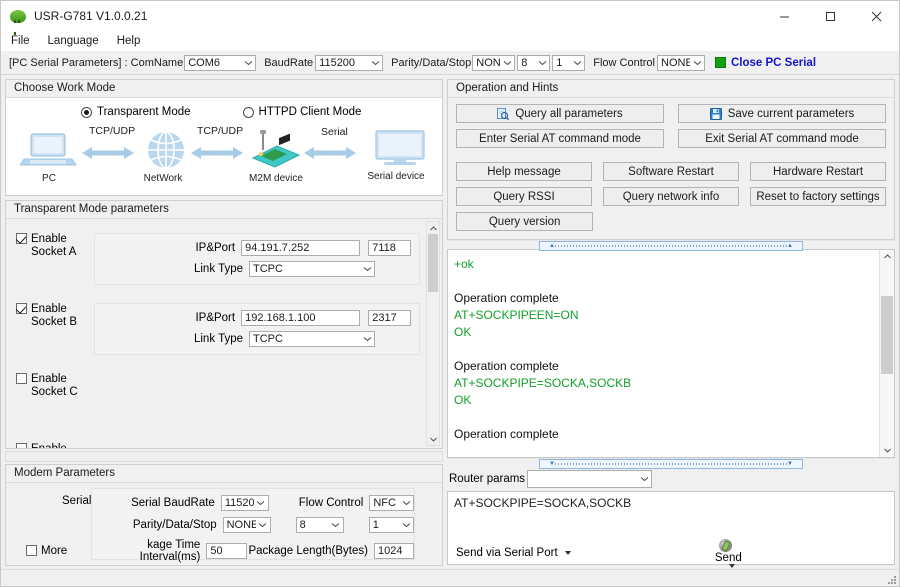 Image resolution: width=900 pixels, height=587 pixels. Describe the element at coordinates (830, 16) in the screenshot. I see `maximize-icon` at that location.